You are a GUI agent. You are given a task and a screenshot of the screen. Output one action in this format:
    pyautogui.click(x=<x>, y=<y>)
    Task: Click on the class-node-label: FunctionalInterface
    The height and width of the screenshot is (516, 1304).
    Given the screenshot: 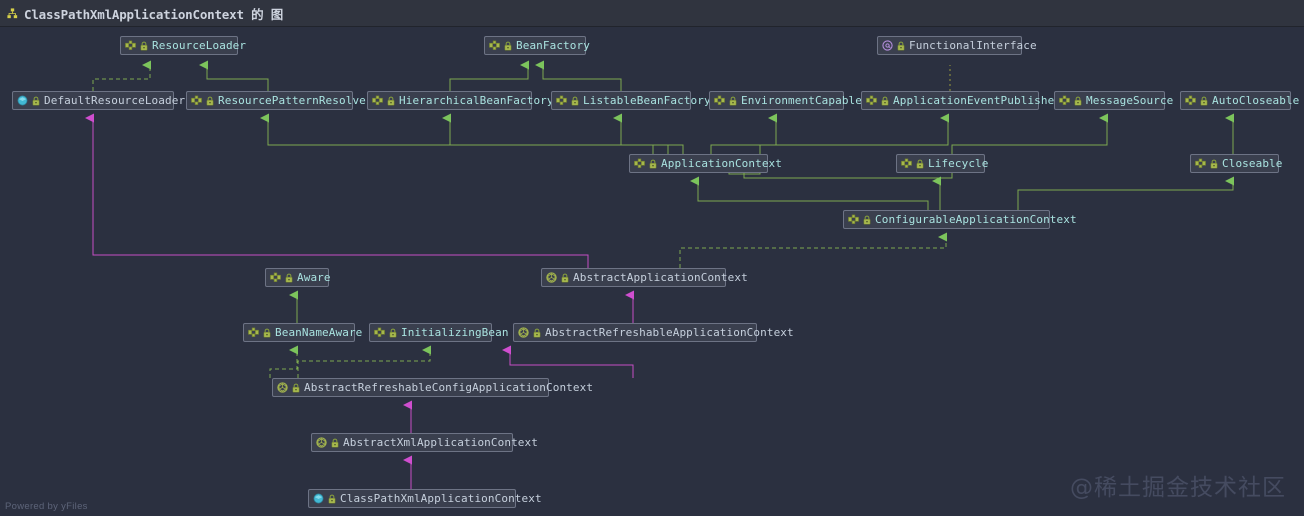 What is the action you would take?
    pyautogui.click(x=973, y=45)
    